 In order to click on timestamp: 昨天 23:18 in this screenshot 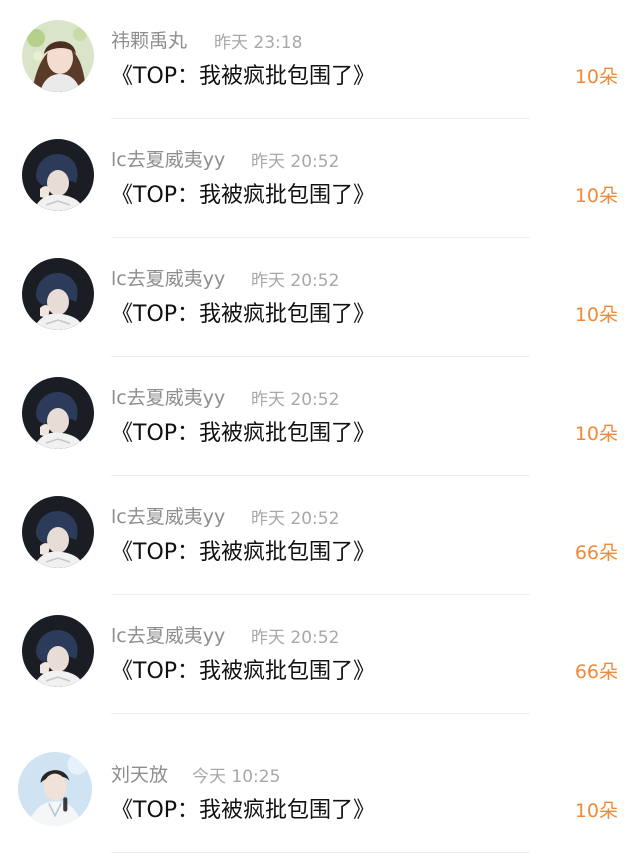, I will do `click(258, 43)`.